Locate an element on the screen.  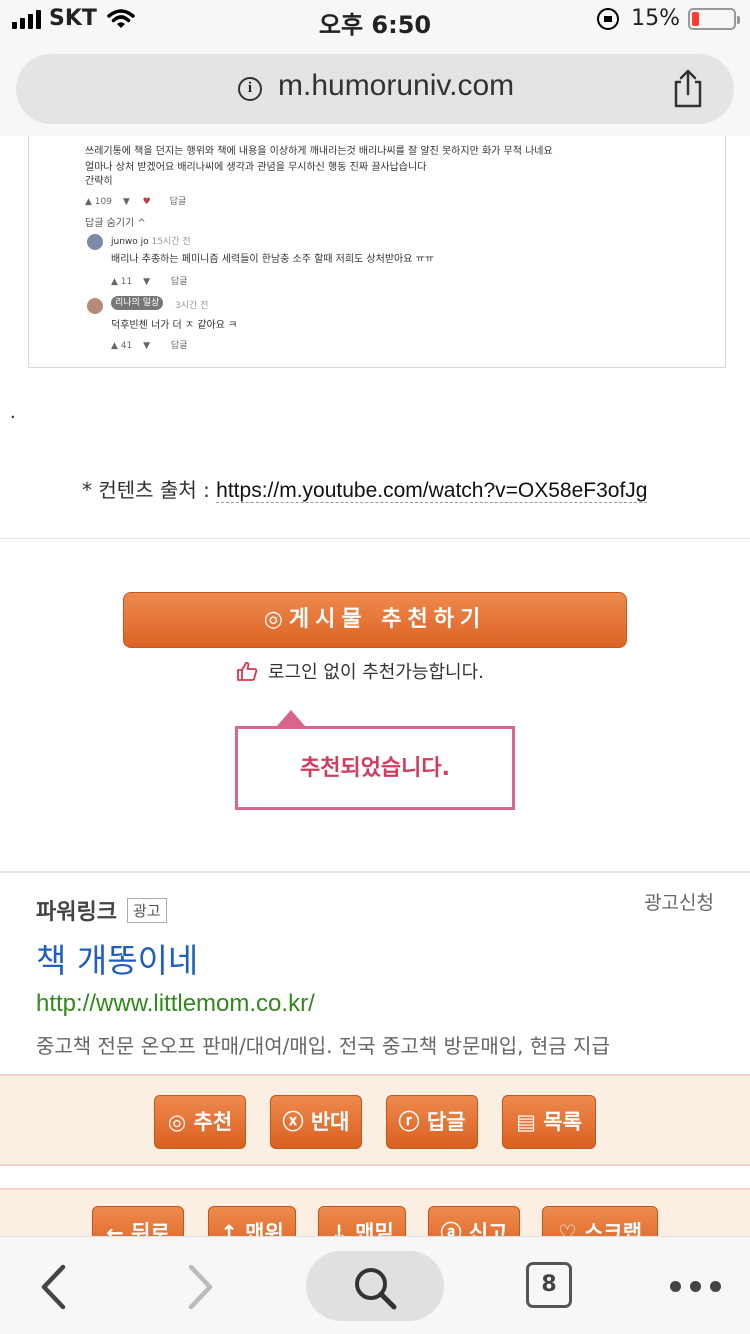
recommended-toast: 추천되었습니다. is located at coordinates (375, 768).